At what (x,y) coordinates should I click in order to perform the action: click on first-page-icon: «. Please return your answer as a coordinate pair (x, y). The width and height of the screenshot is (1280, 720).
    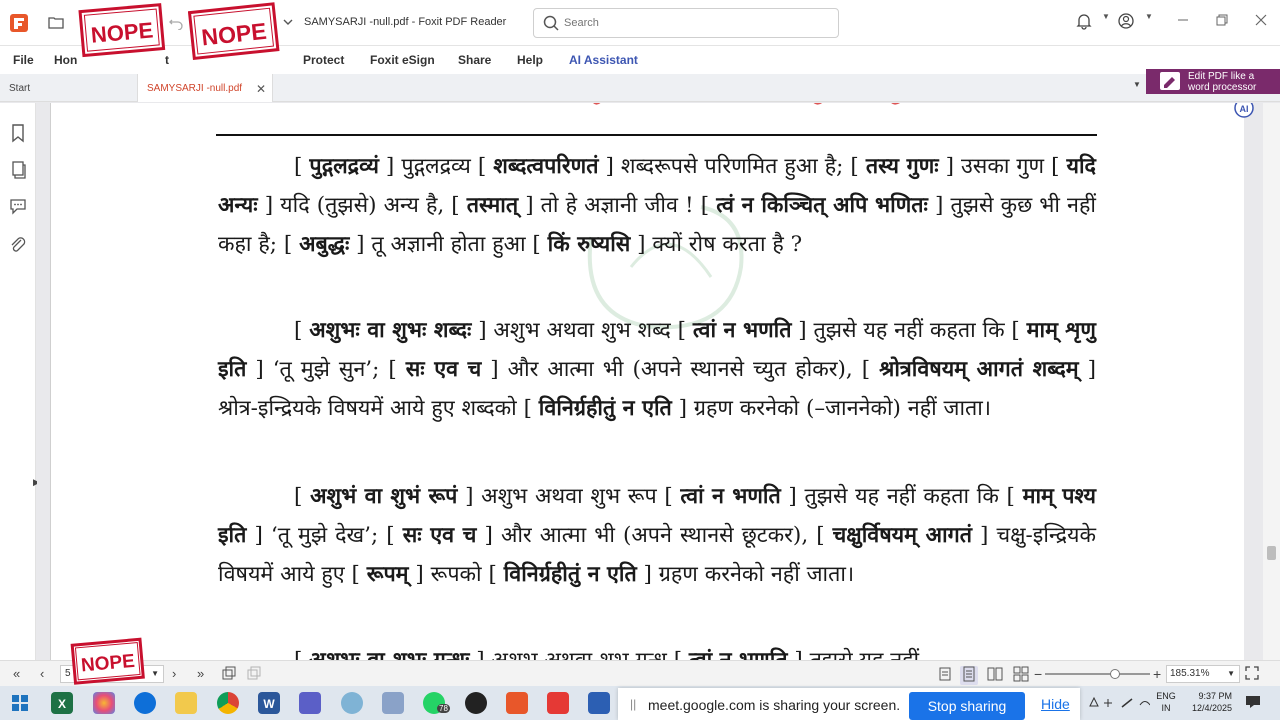
    Looking at the image, I should click on (16, 673).